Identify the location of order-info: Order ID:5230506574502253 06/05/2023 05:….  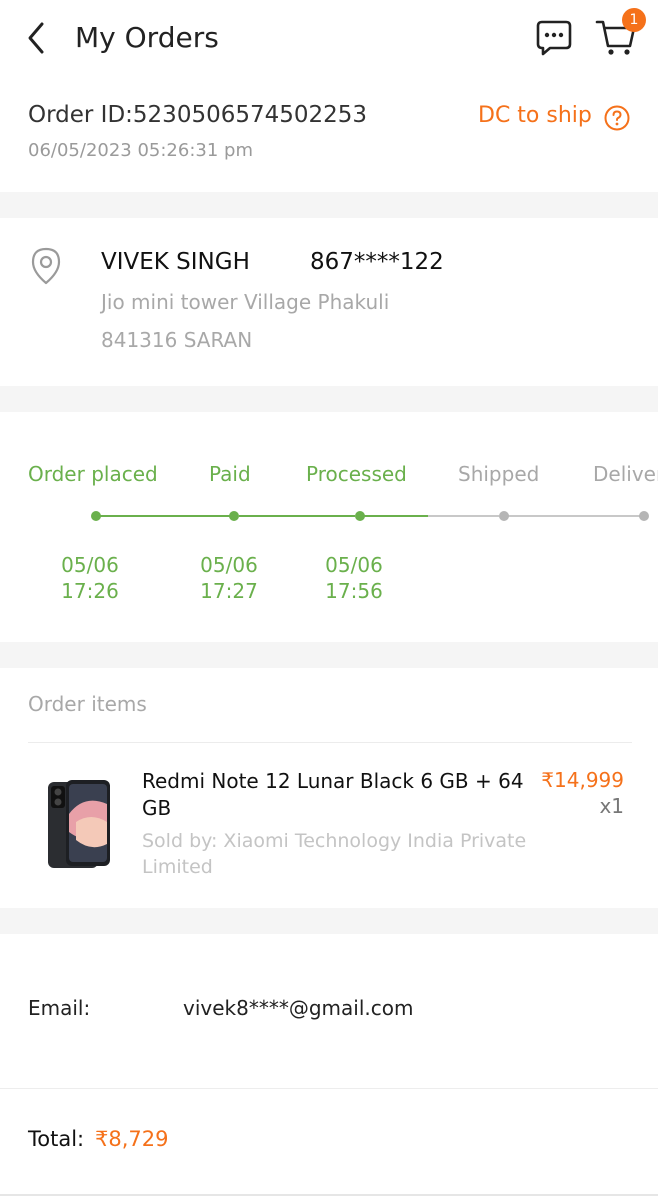
(329, 141).